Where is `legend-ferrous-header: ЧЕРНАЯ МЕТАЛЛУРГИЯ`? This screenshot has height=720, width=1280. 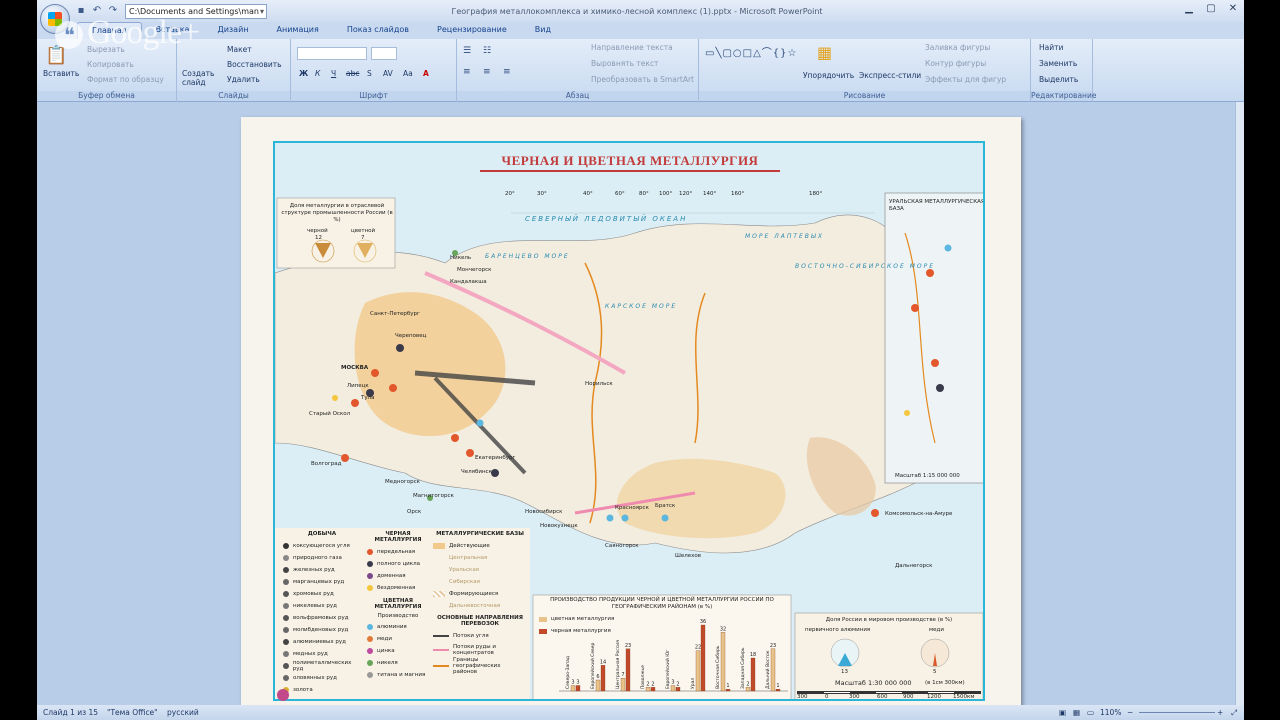 legend-ferrous-header: ЧЕРНАЯ МЕТАЛЛУРГИЯ is located at coordinates (398, 537).